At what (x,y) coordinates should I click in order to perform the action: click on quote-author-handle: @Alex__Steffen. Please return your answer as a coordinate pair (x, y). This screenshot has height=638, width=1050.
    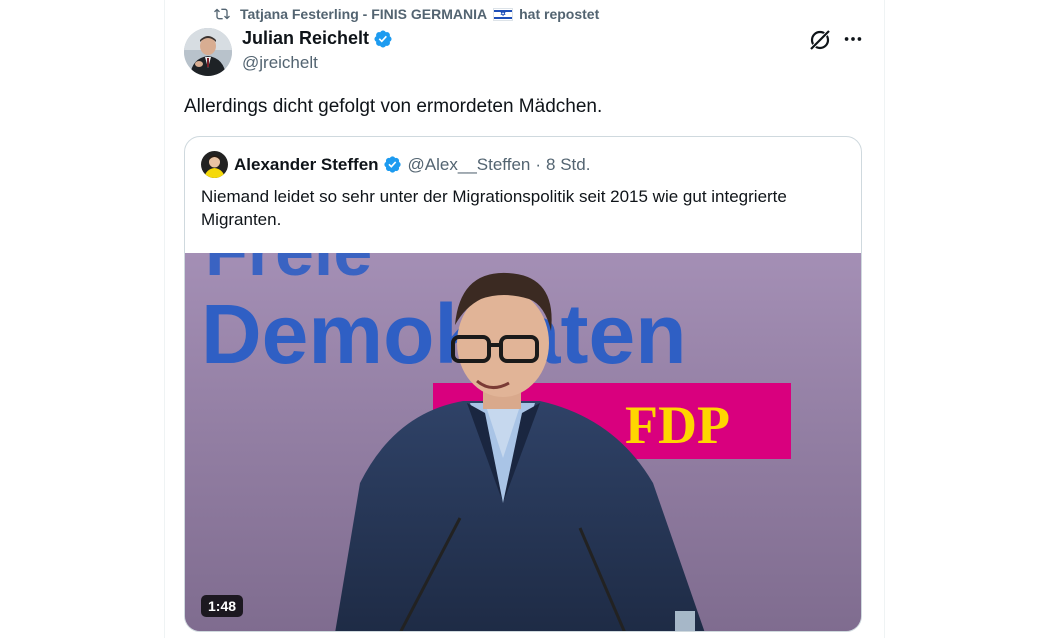
    Looking at the image, I should click on (469, 164).